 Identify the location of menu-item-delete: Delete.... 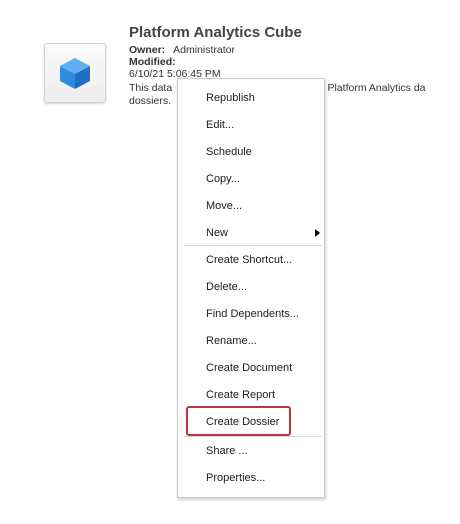
(251, 287).